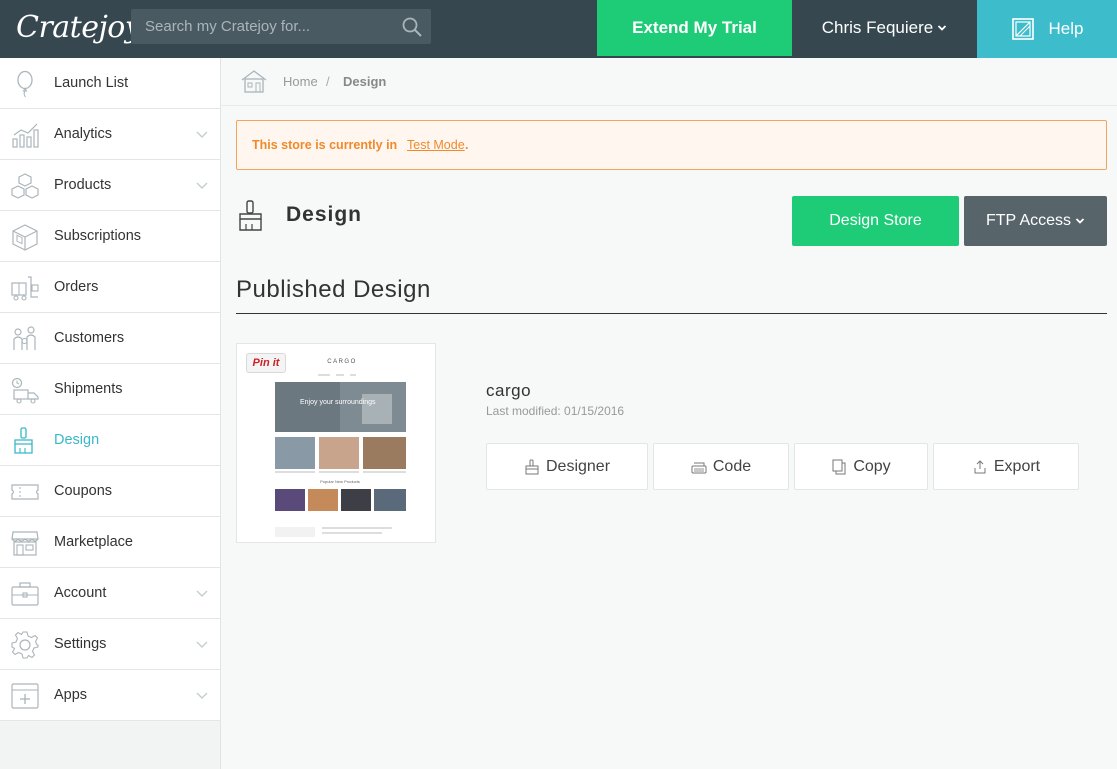  What do you see at coordinates (265, 26) in the screenshot?
I see `search-input` at bounding box center [265, 26].